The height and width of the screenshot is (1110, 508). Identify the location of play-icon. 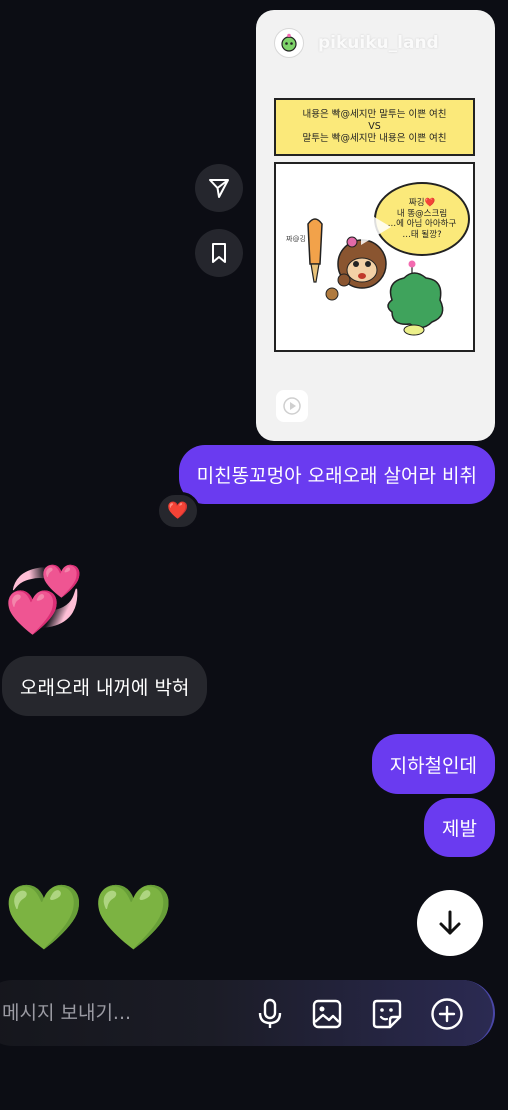
(375, 227).